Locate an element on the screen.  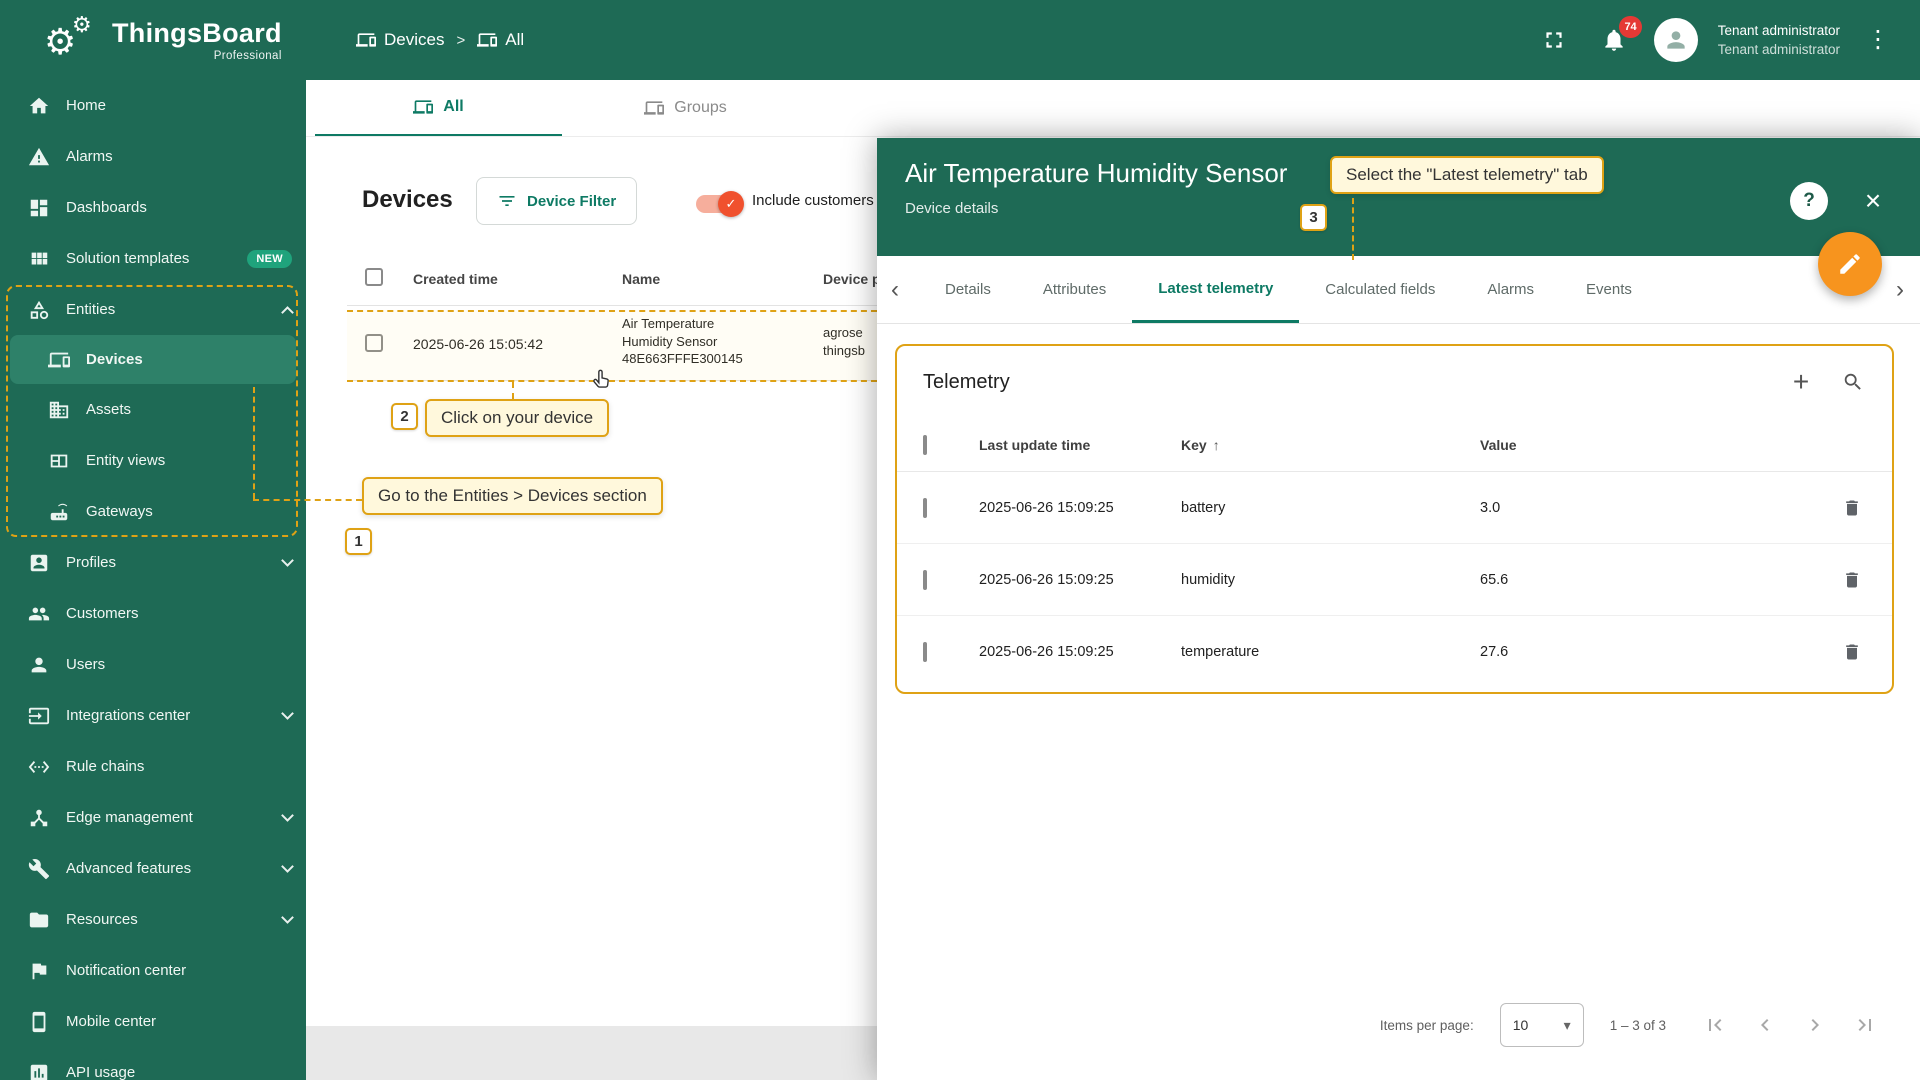
add-telemetry-icon: + is located at coordinates (1801, 382).